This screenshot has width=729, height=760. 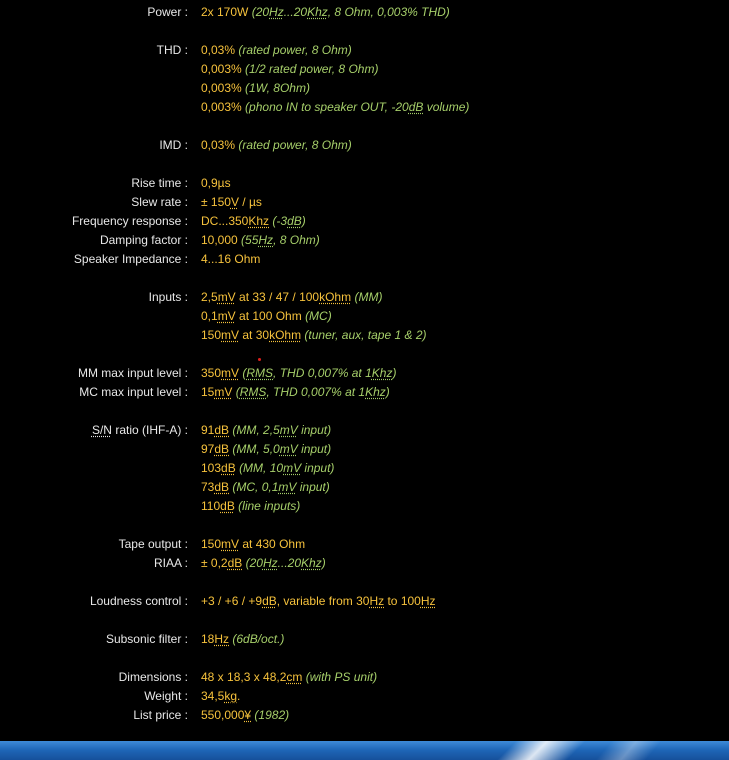 I want to click on spec-note: , THD 0,007% at 1, so click(x=322, y=373).